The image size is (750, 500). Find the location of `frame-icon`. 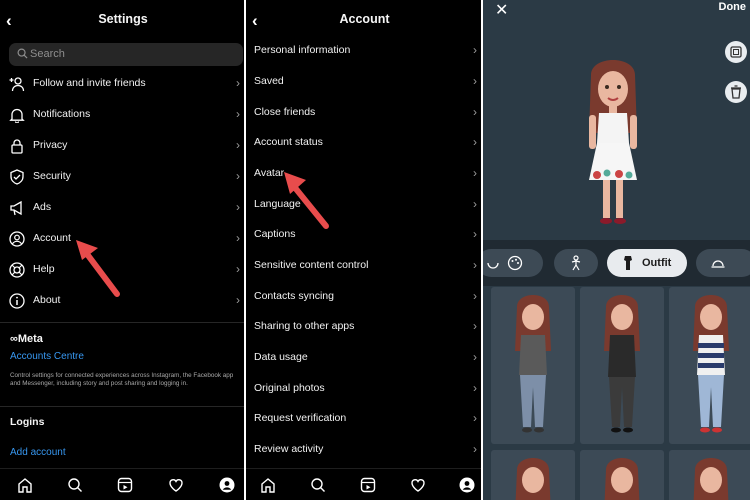

frame-icon is located at coordinates (736, 52).